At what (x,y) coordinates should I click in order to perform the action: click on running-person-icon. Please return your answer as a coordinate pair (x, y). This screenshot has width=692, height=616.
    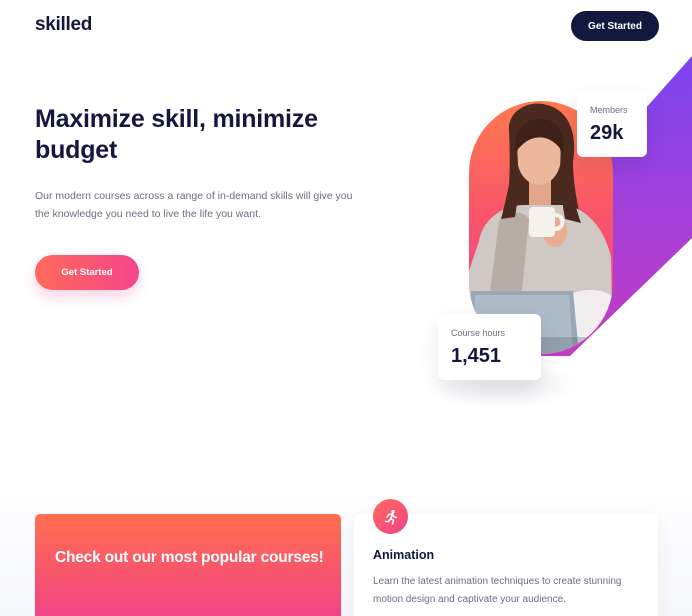
    Looking at the image, I should click on (390, 516).